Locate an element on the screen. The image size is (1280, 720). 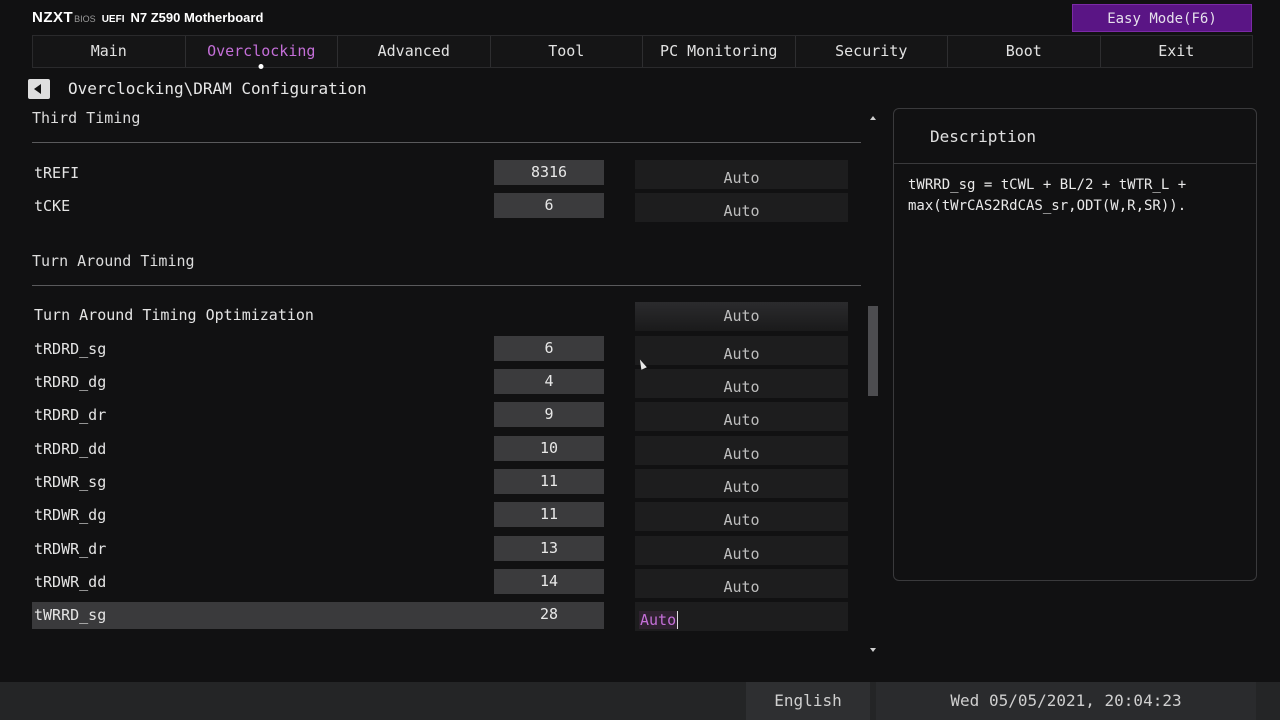
date-time: Wed 05/05/2021, 20:04:23 is located at coordinates (1066, 701).